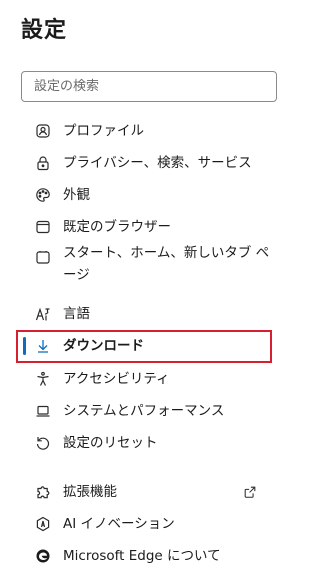 This screenshot has height=580, width=320. Describe the element at coordinates (43, 163) in the screenshot. I see `lock-icon` at that location.